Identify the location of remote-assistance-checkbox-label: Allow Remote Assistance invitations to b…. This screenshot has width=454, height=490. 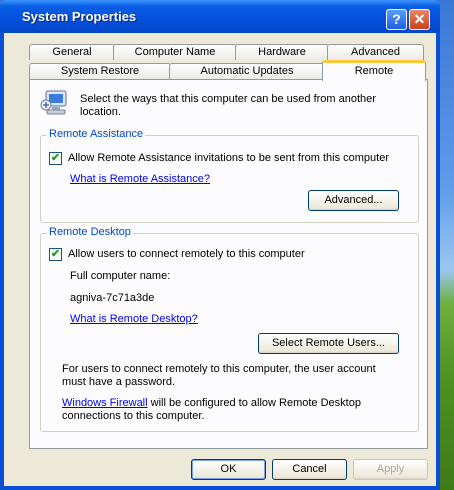
(228, 158).